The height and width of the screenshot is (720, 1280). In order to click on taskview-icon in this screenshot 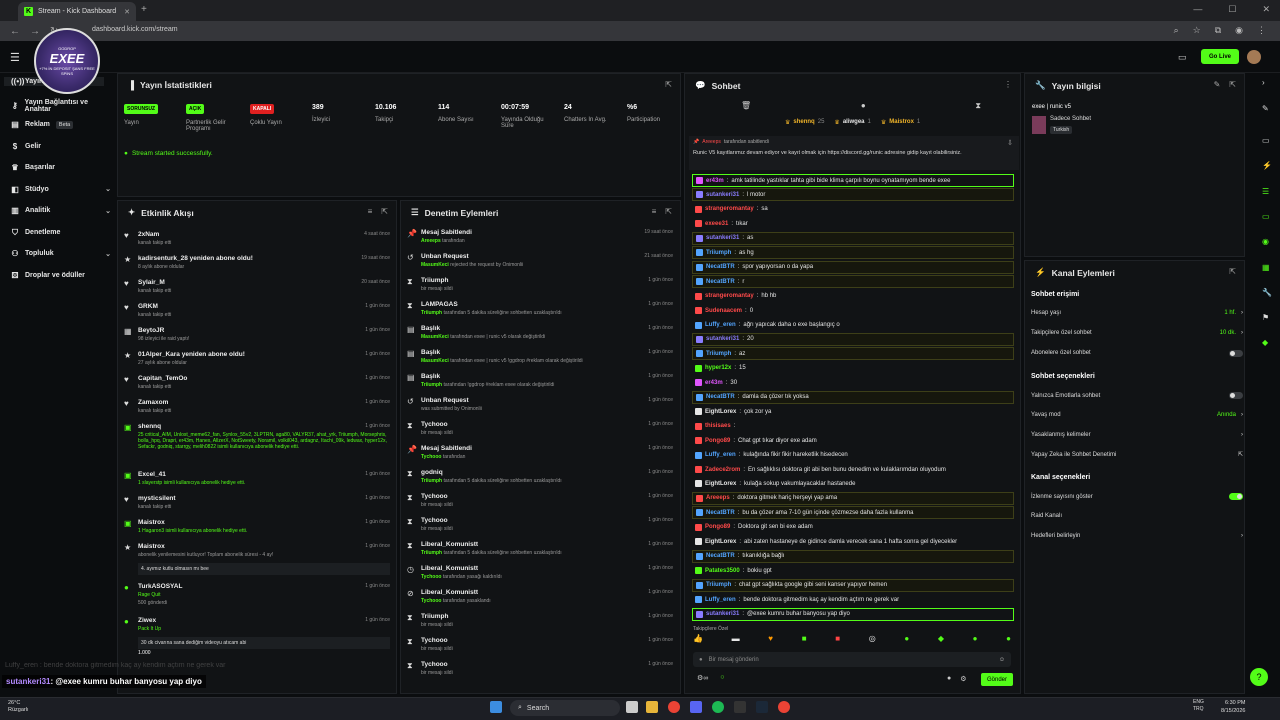, I will do `click(632, 707)`.